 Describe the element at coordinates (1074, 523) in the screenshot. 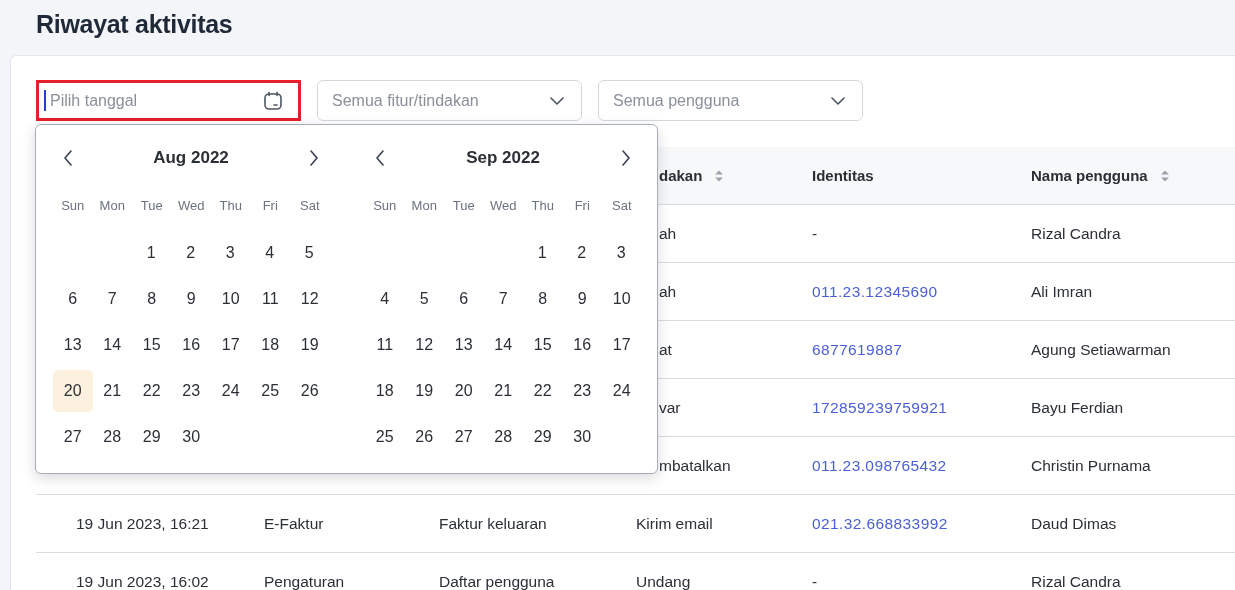

I see `table-cell: Daud Dimas` at that location.